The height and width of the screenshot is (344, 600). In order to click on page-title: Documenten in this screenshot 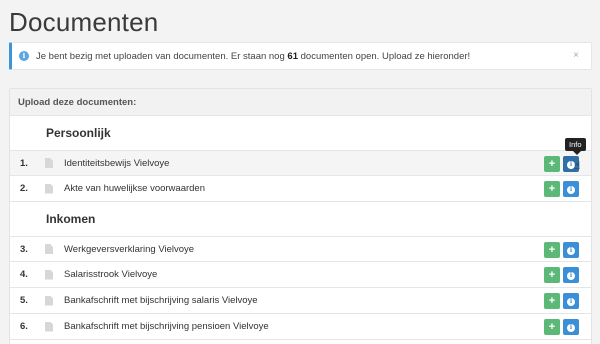, I will do `click(84, 22)`.